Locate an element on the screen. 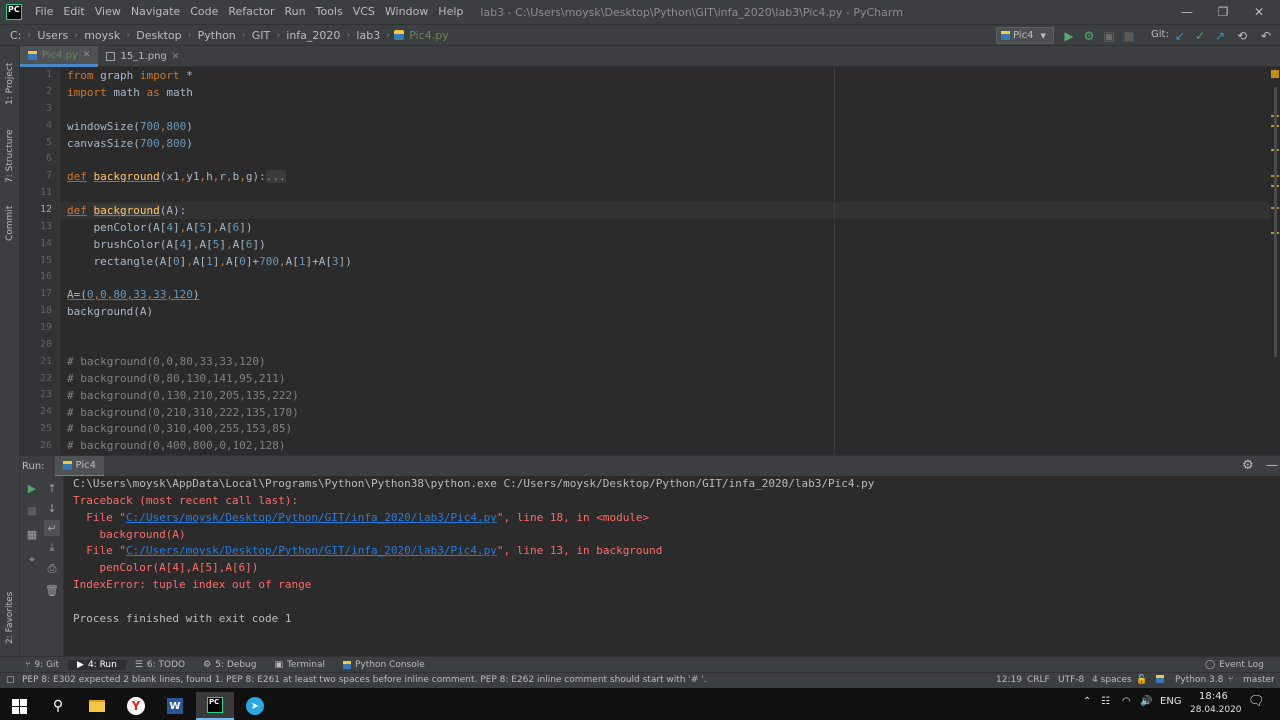 Image resolution: width=1280 pixels, height=720 pixels. tool-tab-structure: 7: Structure is located at coordinates (10, 156).